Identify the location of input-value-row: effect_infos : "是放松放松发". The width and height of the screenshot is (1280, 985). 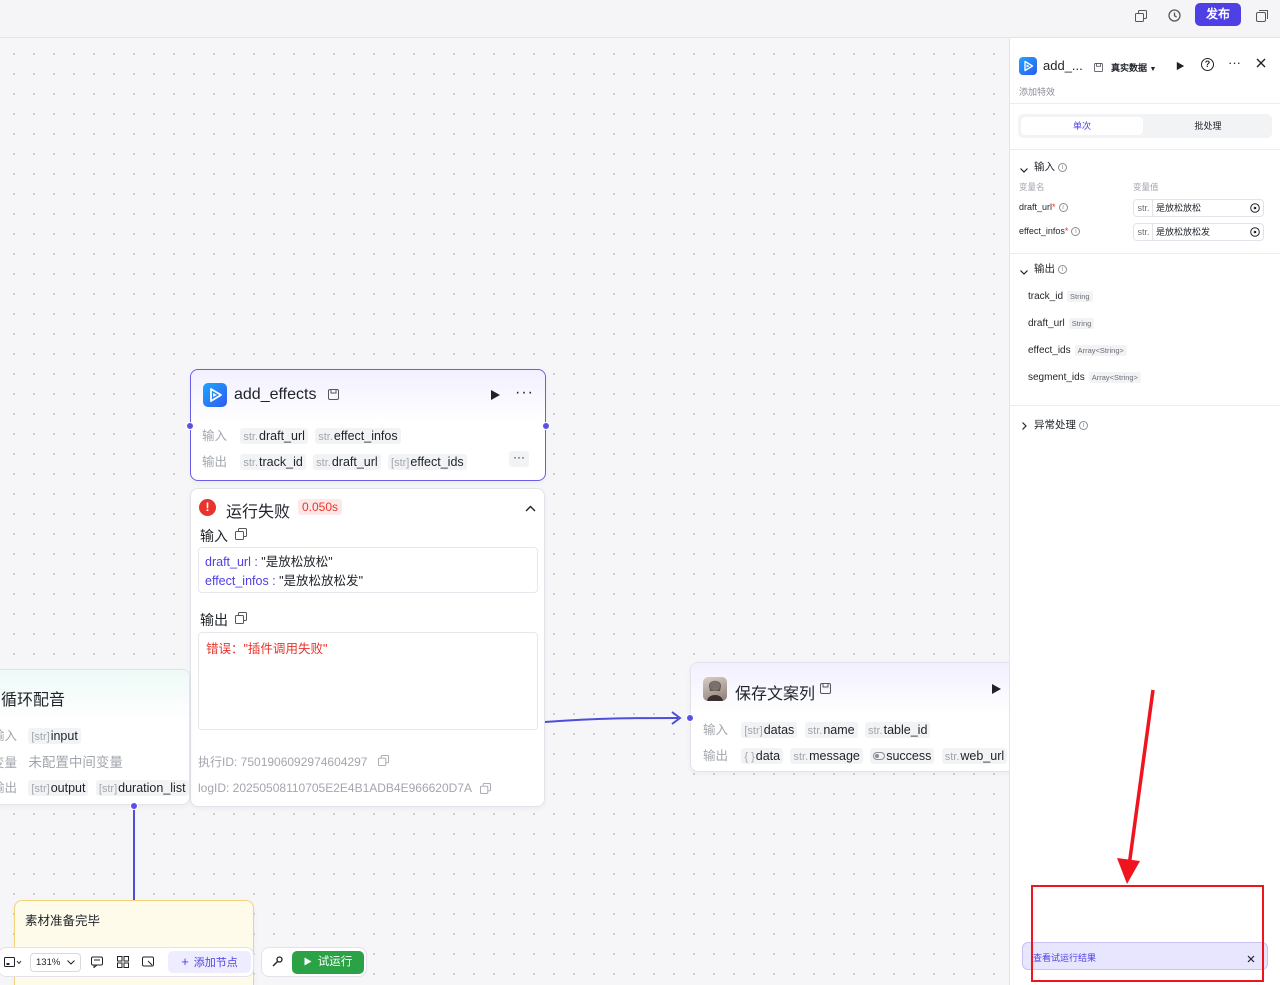
(284, 581).